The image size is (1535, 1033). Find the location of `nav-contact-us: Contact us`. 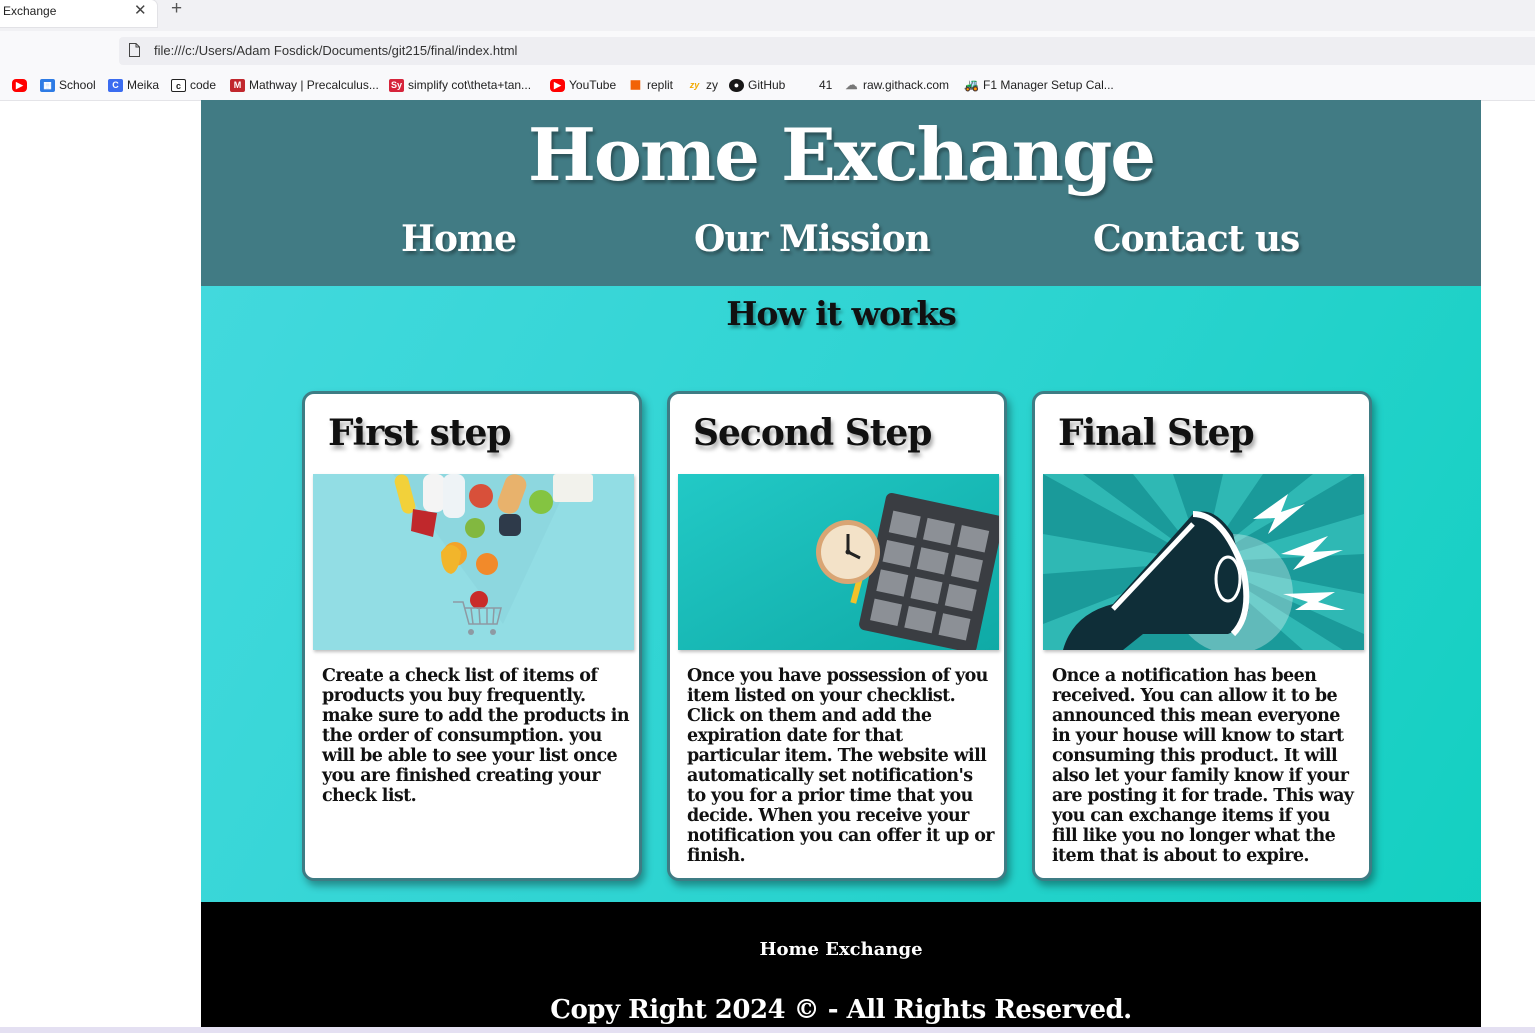

nav-contact-us: Contact us is located at coordinates (1196, 239).